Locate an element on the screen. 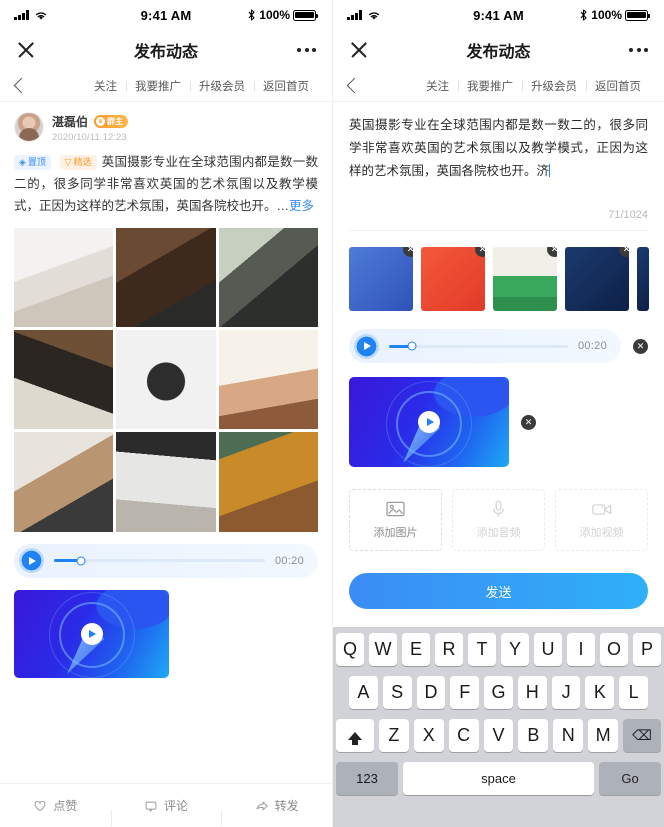 This screenshot has width=664, height=827. attached-images-list: ✕ ✕ ✕ ✕ is located at coordinates (498, 271).